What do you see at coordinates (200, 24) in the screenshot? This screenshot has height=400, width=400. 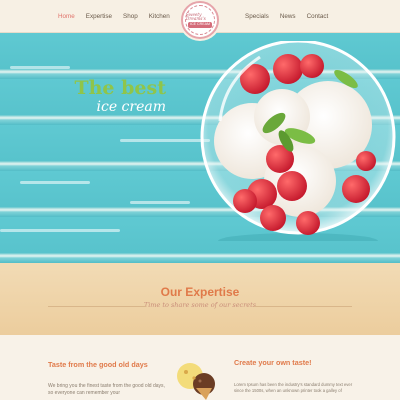 I see `logo-bottom-text: ICE CREAM` at bounding box center [200, 24].